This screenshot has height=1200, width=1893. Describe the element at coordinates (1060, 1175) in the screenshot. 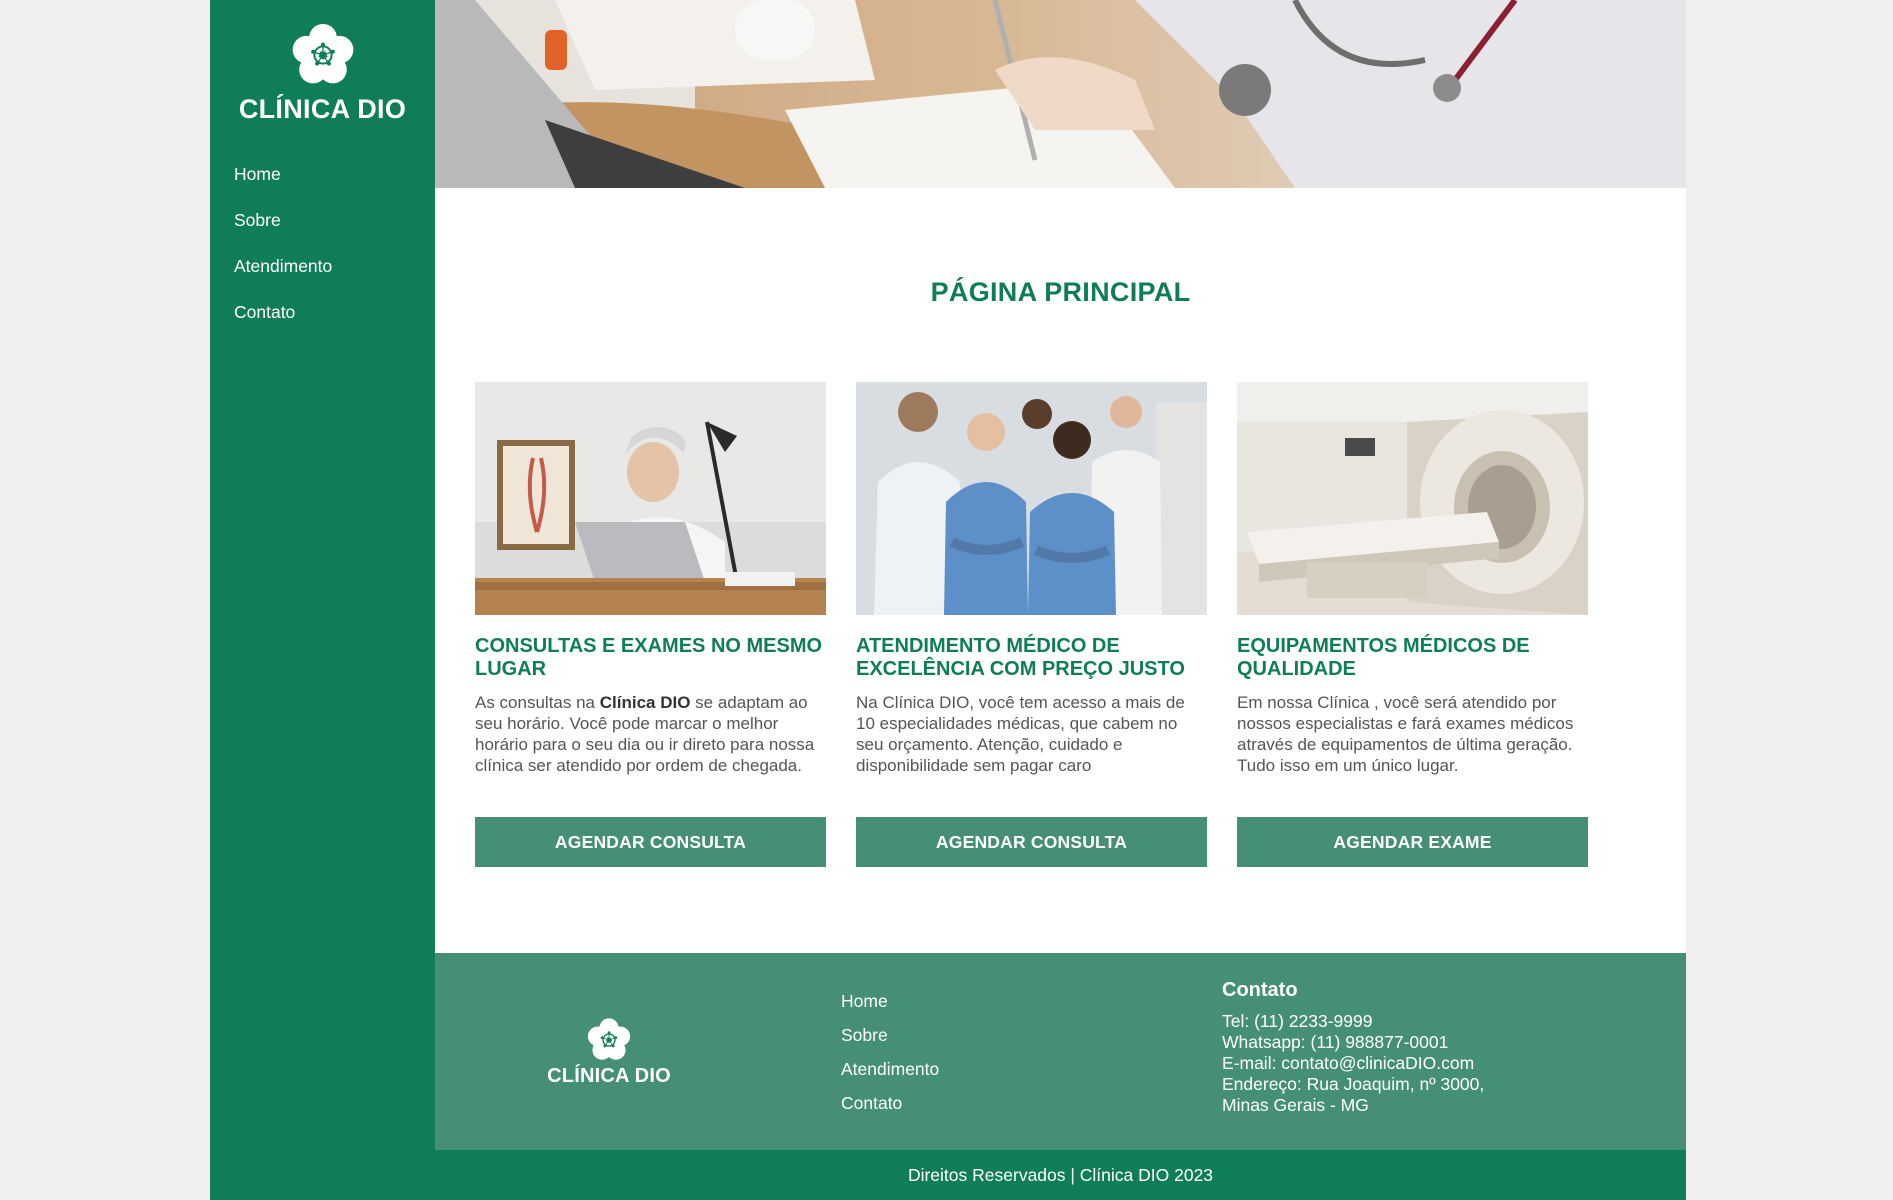

I see `copyright-bar: Direitos Reservados | Clínica DIO 2023` at that location.